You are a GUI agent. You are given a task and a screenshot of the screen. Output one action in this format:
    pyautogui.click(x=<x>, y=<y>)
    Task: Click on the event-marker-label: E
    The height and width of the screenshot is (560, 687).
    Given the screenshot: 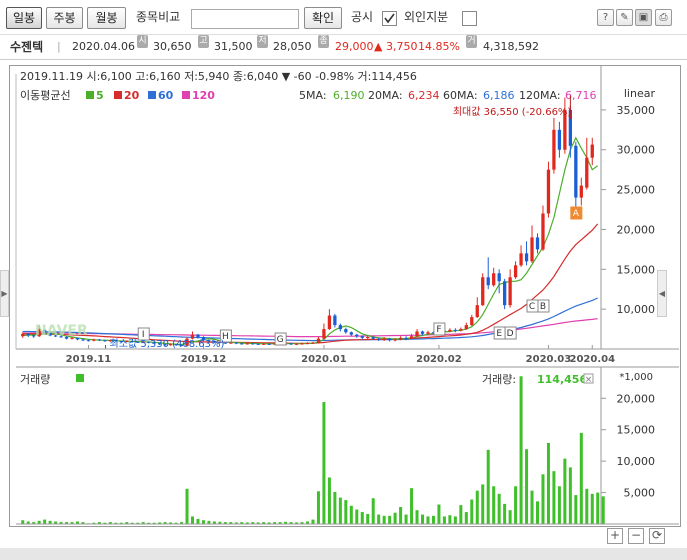 What is the action you would take?
    pyautogui.click(x=499, y=334)
    